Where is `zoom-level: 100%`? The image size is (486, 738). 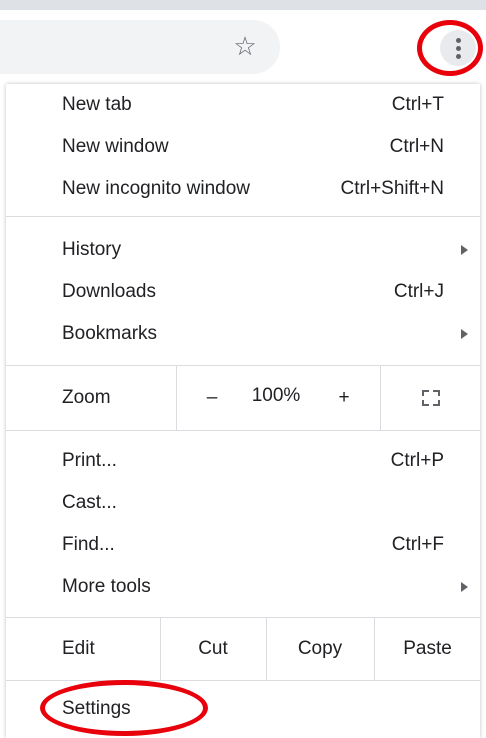 zoom-level: 100% is located at coordinates (276, 395).